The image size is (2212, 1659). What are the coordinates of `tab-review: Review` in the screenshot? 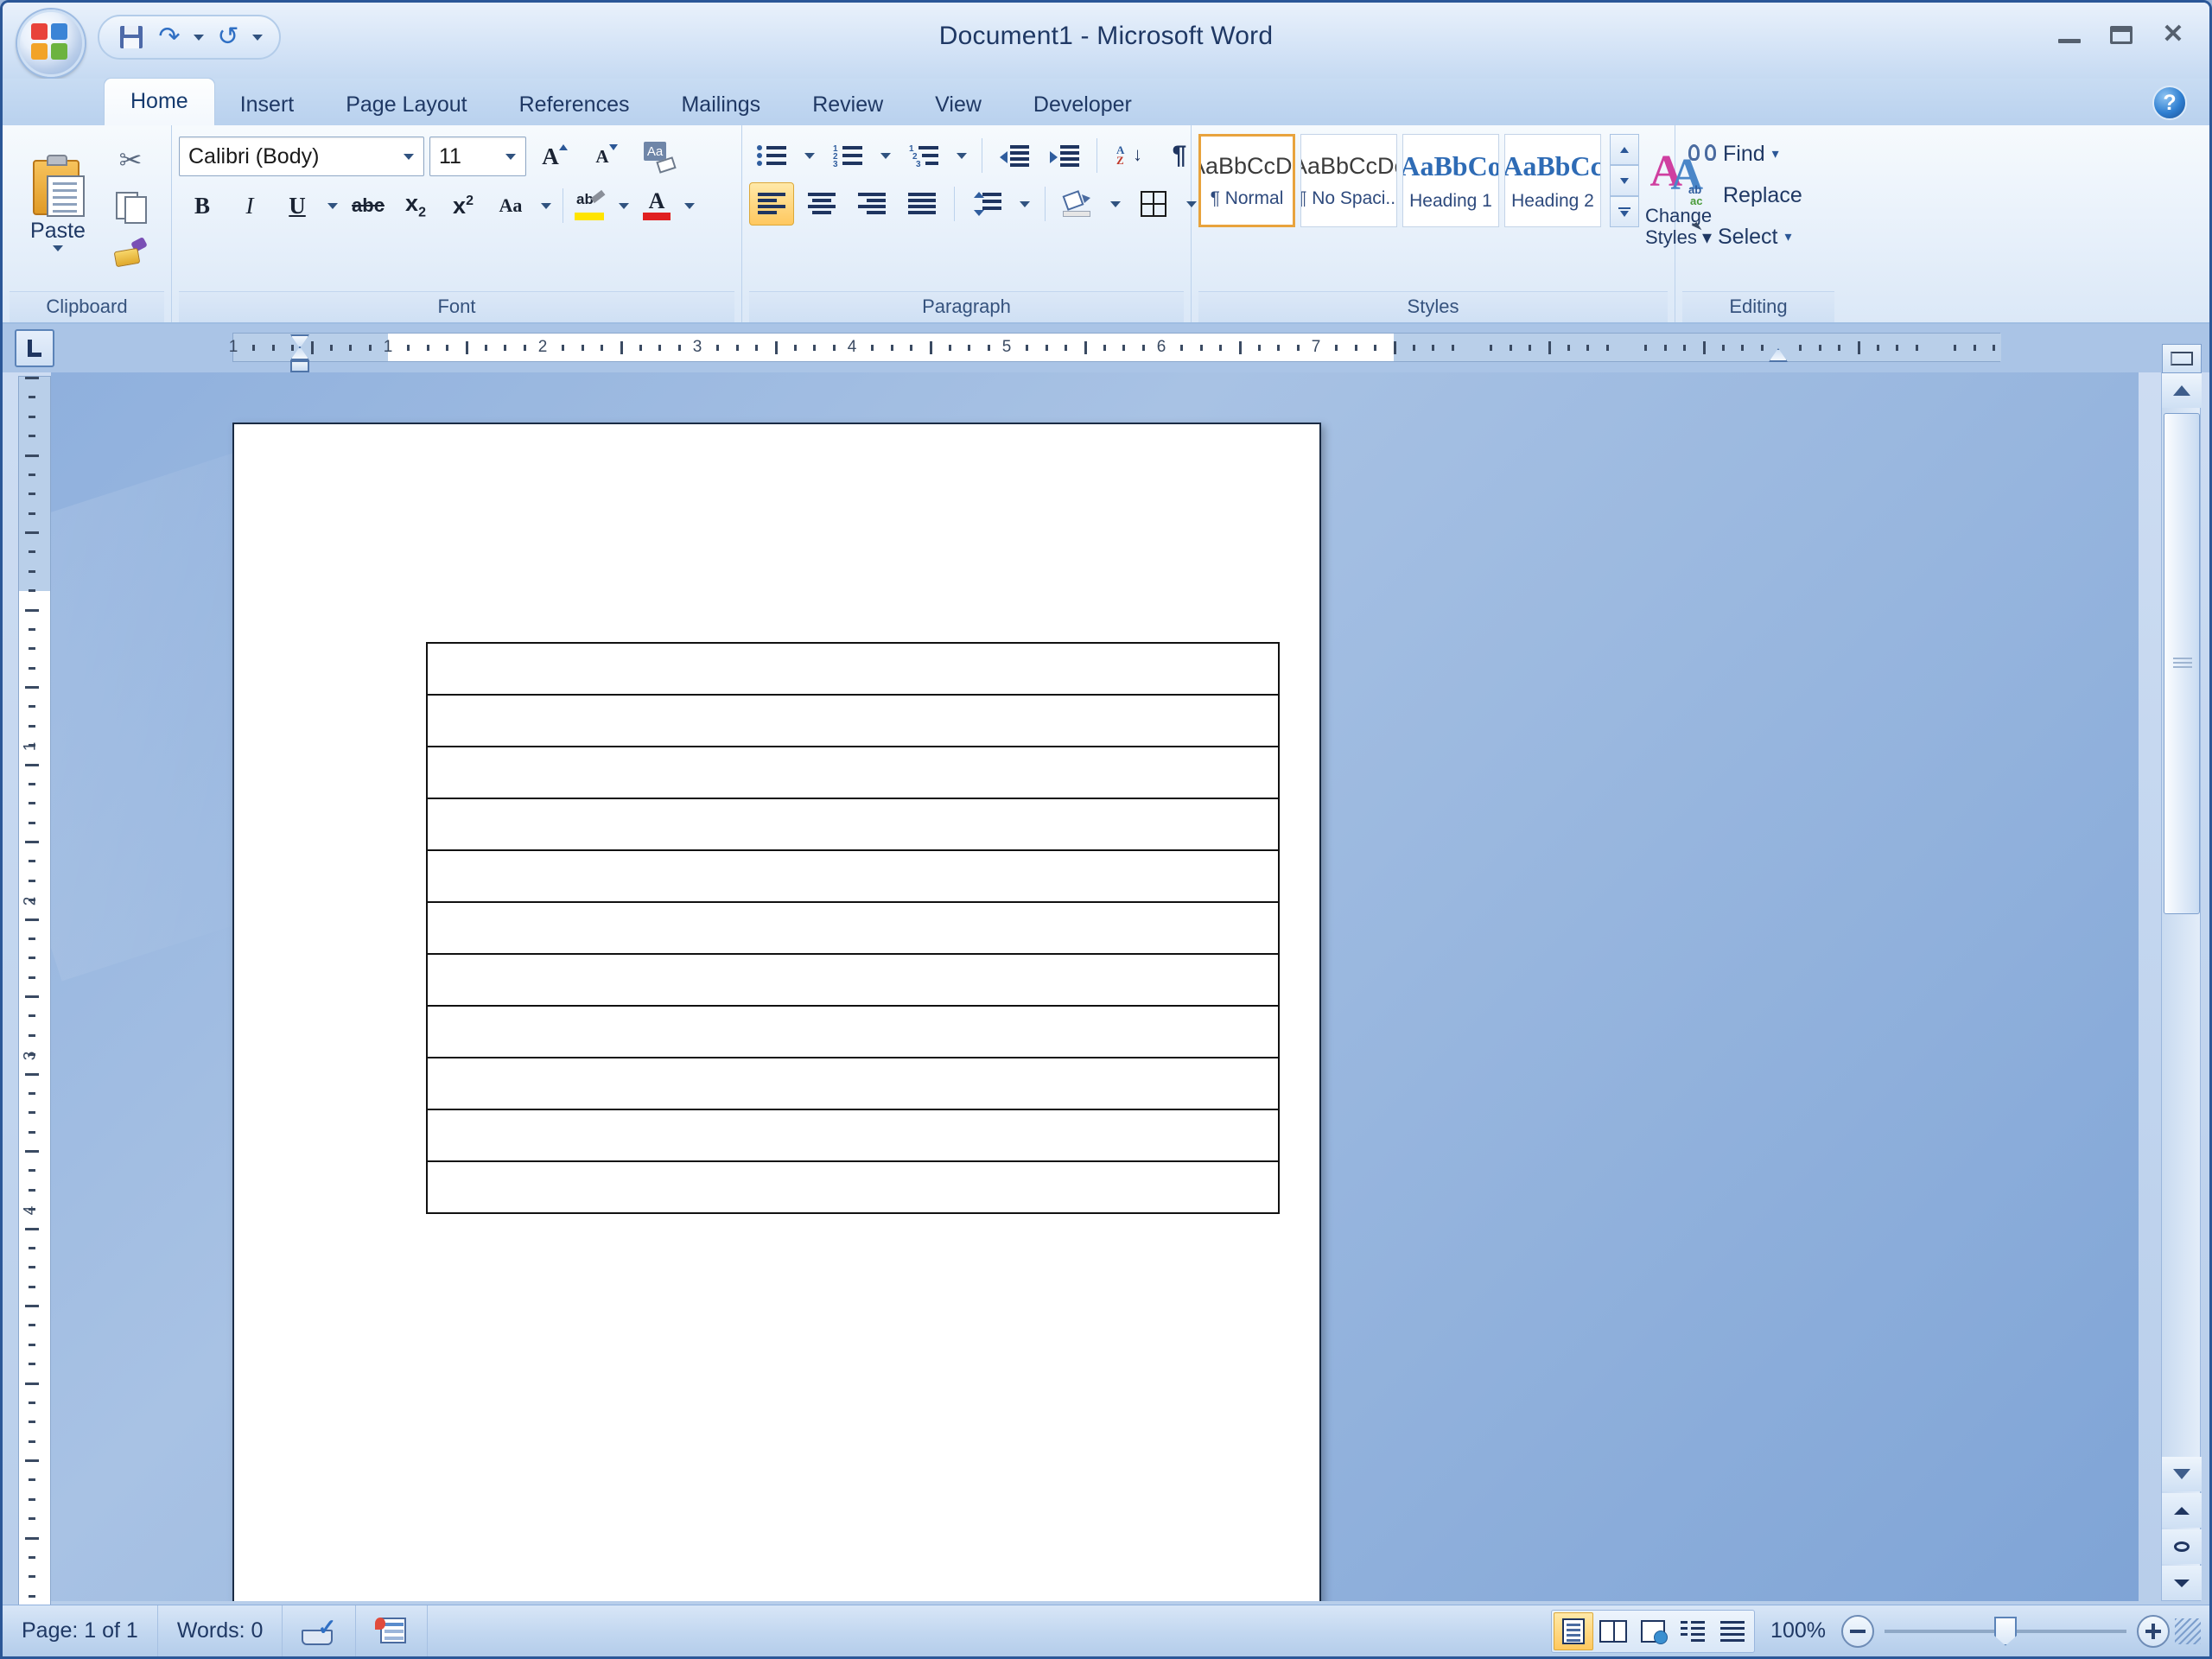 It's located at (847, 104).